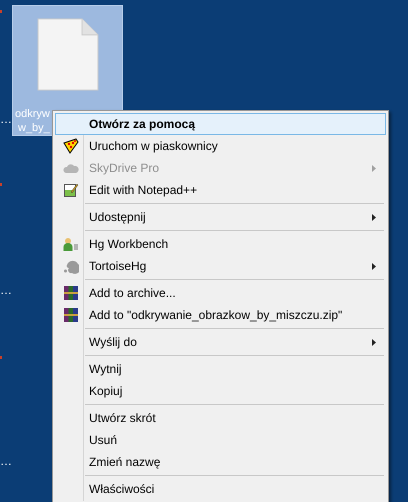 Image resolution: width=408 pixels, height=502 pixels. Describe the element at coordinates (220, 266) in the screenshot. I see `menu-item: TortoiseHg` at that location.